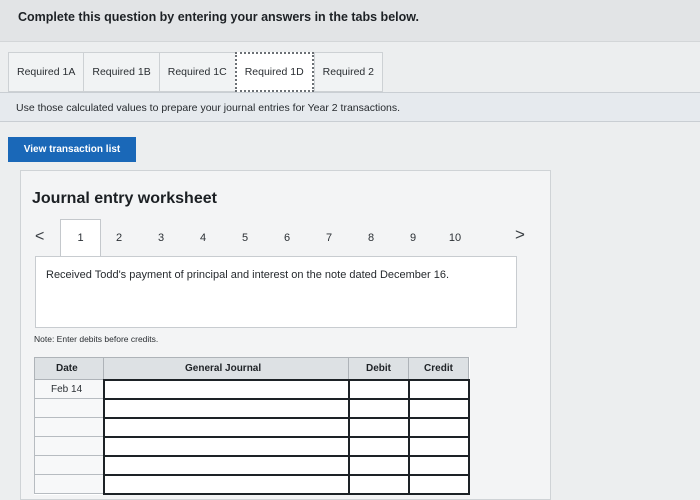 The image size is (700, 500). What do you see at coordinates (124, 198) in the screenshot?
I see `worksheet-title: Journal entry worksheet` at bounding box center [124, 198].